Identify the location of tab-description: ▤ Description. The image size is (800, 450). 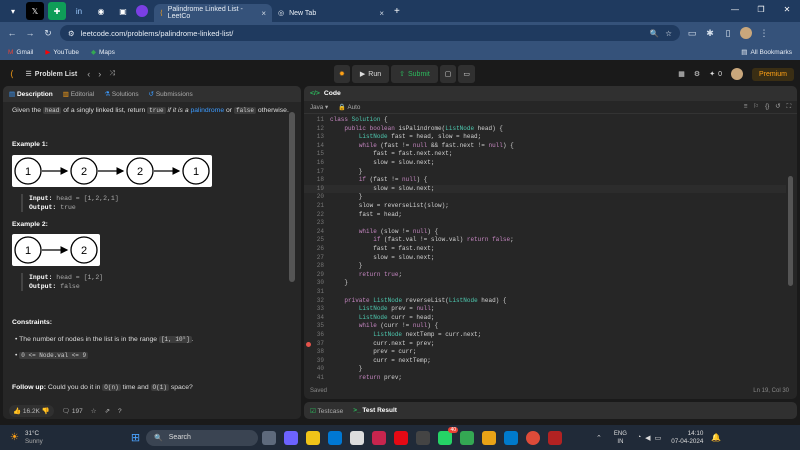
(31, 94).